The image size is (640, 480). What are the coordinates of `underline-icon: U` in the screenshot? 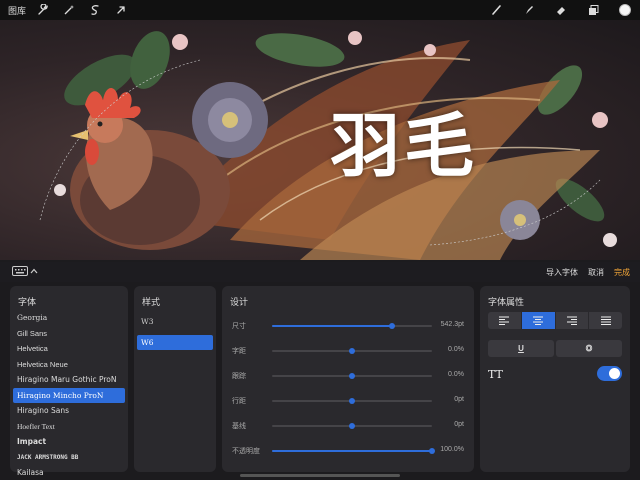 It's located at (521, 348).